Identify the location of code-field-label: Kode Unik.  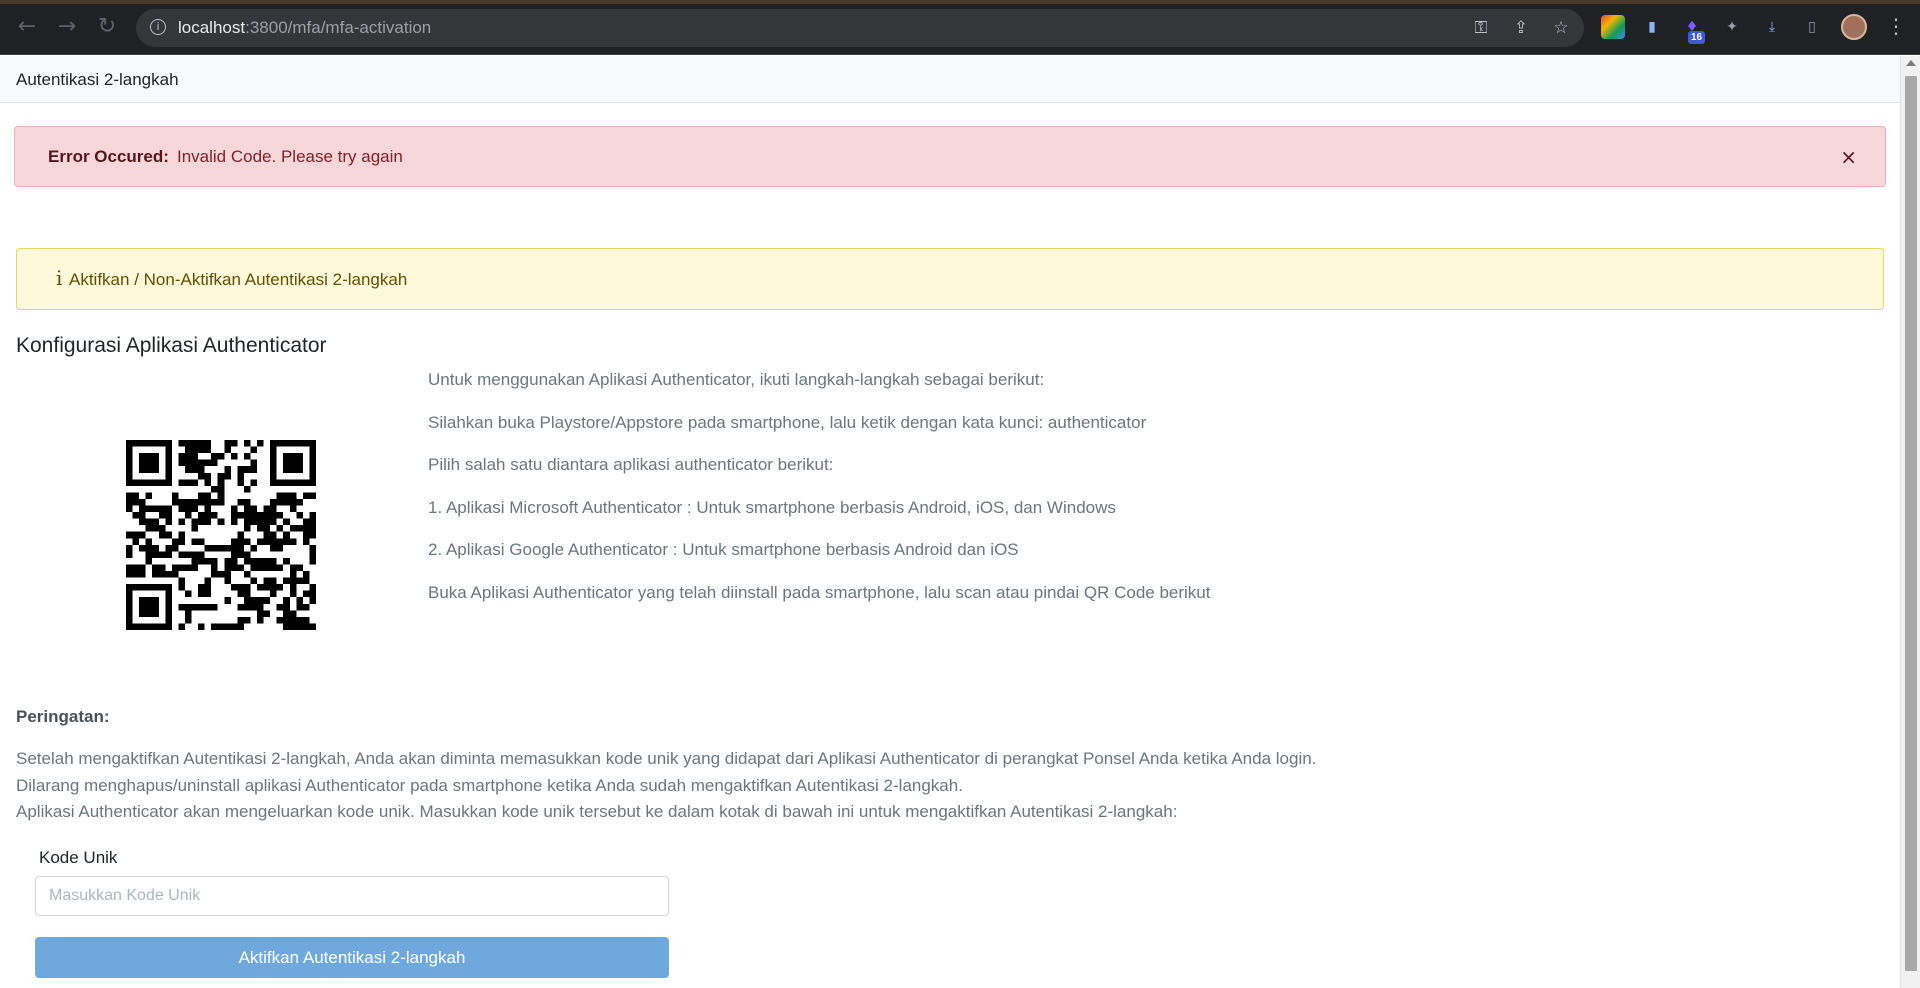
(78, 857).